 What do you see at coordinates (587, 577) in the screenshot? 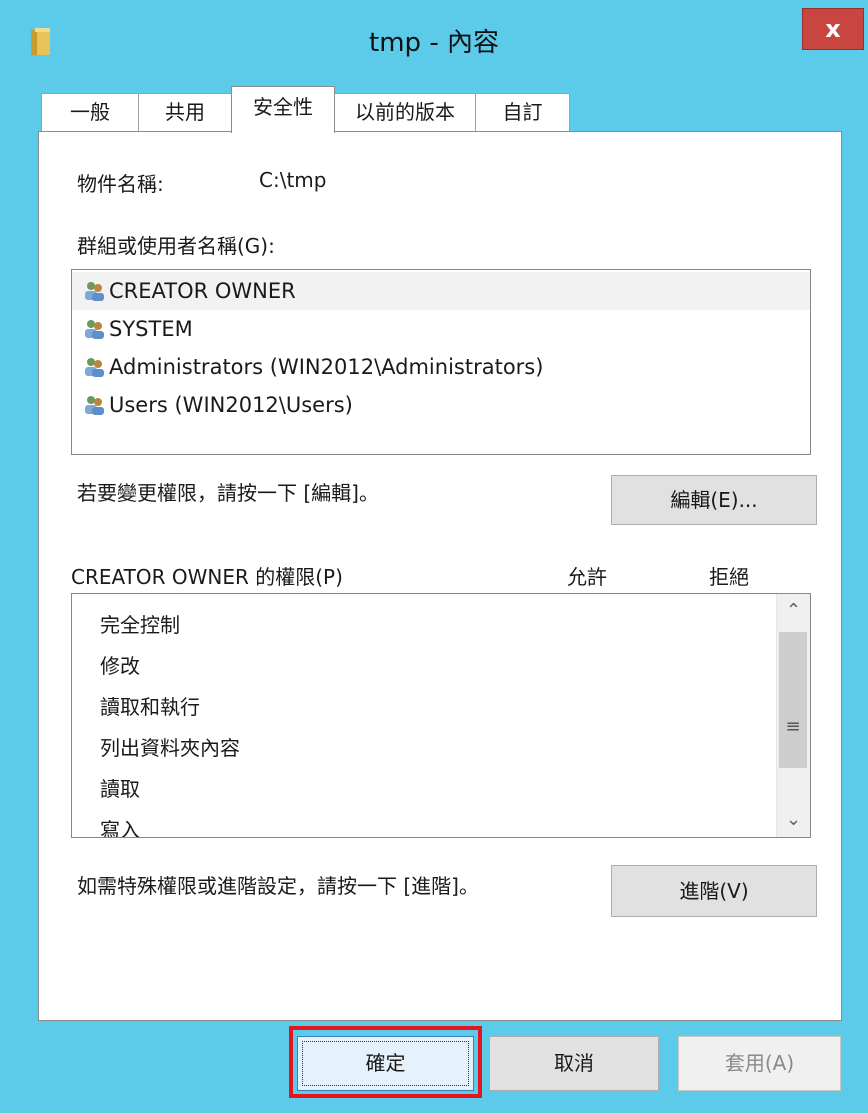
I see `allow-header: 允許` at bounding box center [587, 577].